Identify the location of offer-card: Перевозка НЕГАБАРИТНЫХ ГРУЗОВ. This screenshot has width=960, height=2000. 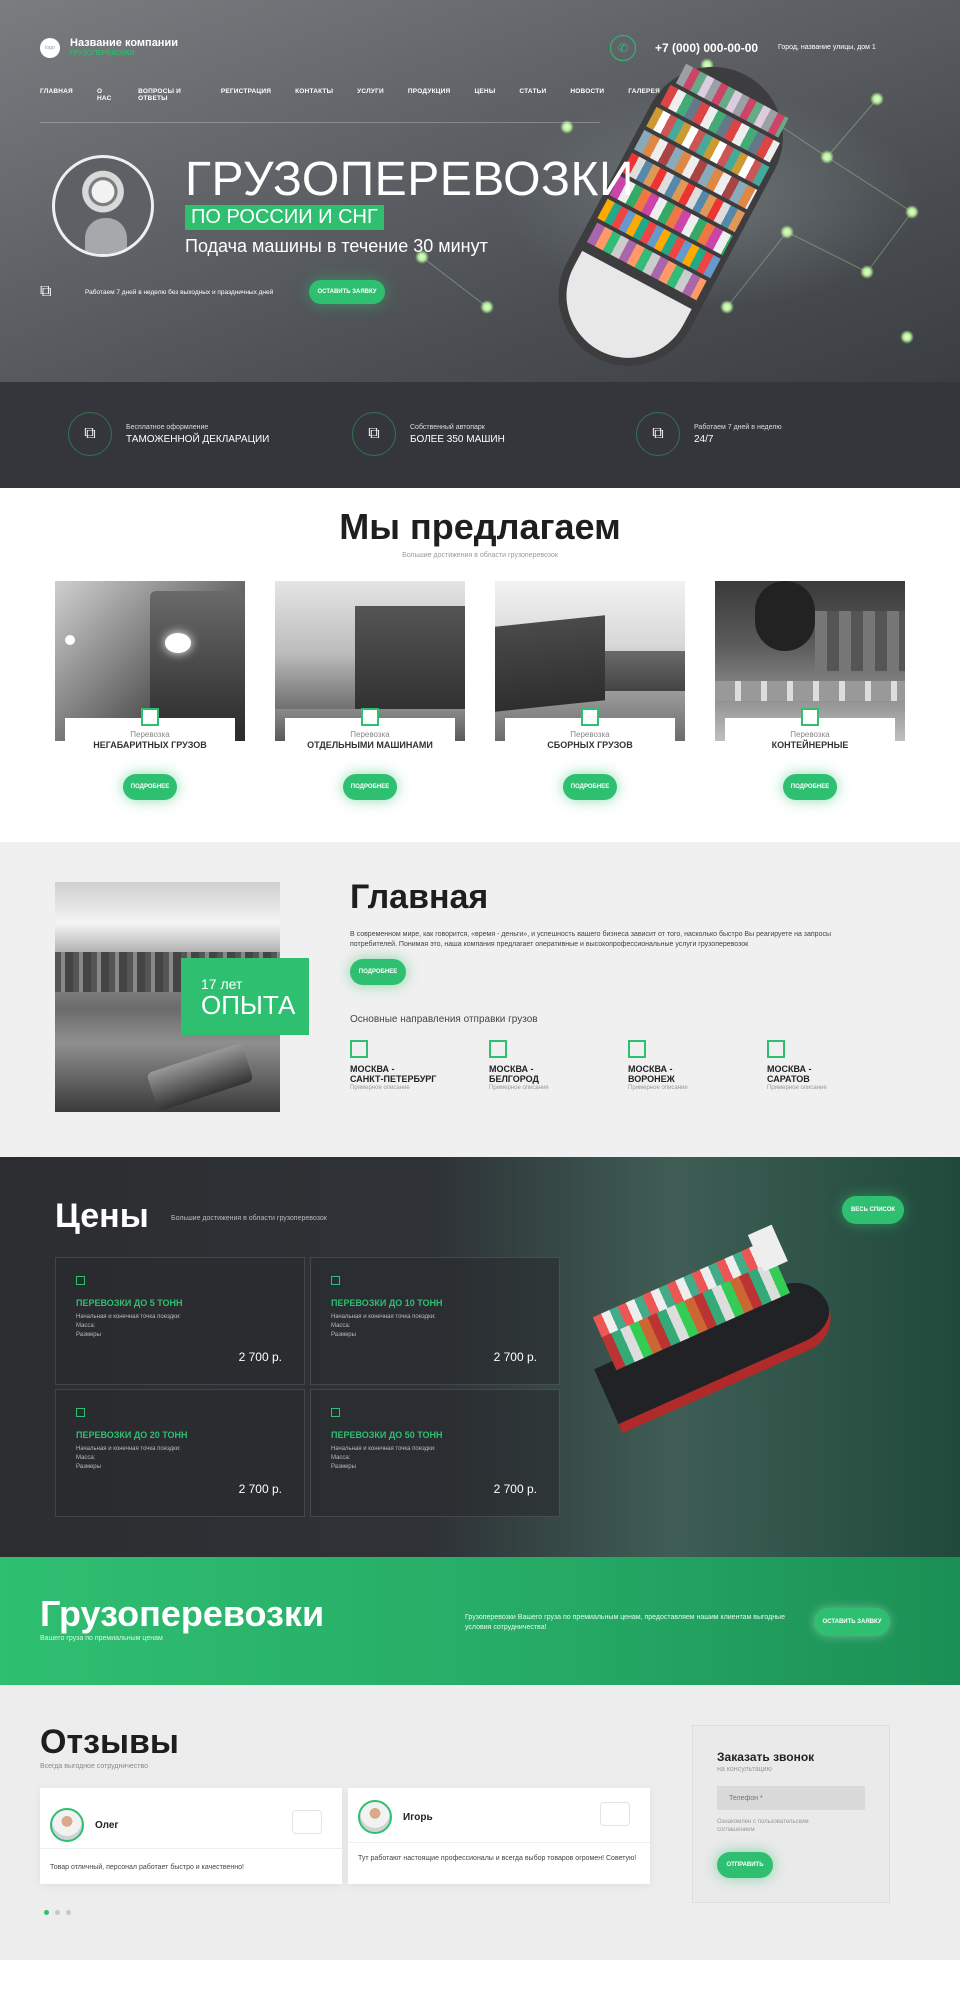
(150, 736).